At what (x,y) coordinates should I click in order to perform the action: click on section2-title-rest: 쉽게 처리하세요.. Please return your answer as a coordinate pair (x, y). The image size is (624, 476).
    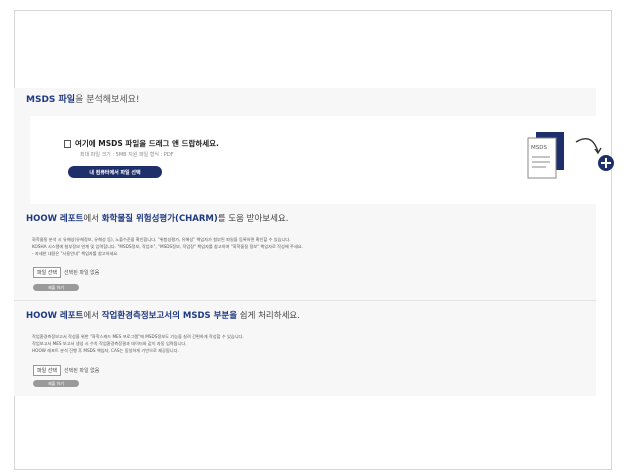
    Looking at the image, I should click on (268, 316).